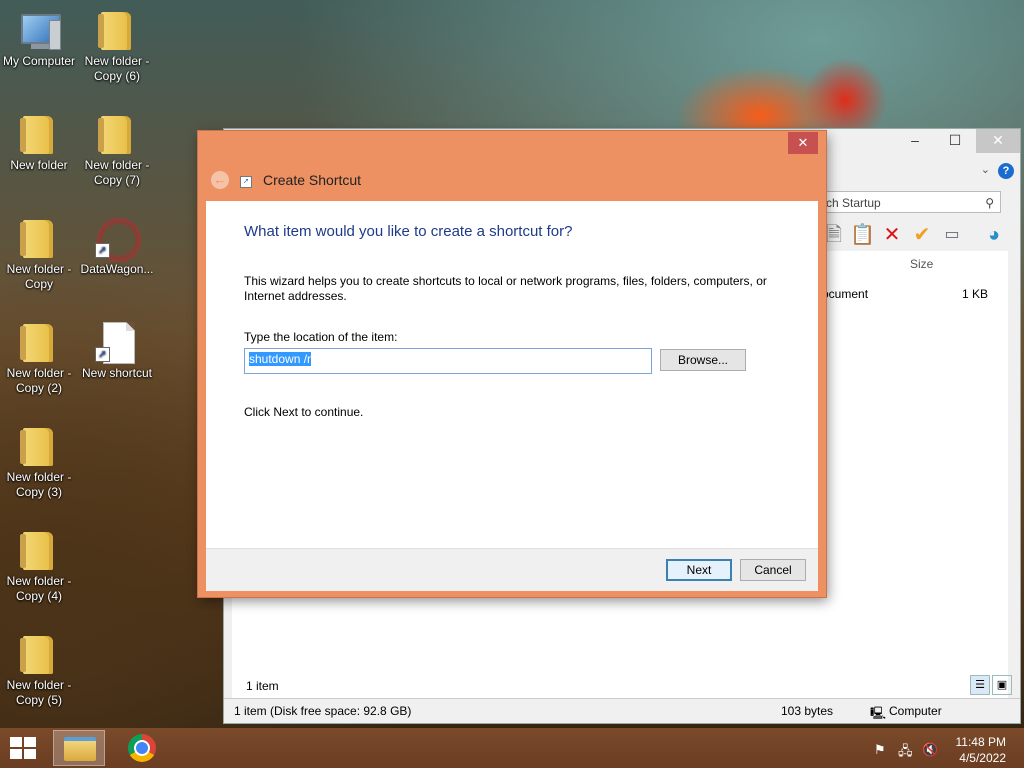 This screenshot has height=768, width=1024. Describe the element at coordinates (39, 692) in the screenshot. I see `desktop-icon-label: New folder - Copy (5)` at that location.